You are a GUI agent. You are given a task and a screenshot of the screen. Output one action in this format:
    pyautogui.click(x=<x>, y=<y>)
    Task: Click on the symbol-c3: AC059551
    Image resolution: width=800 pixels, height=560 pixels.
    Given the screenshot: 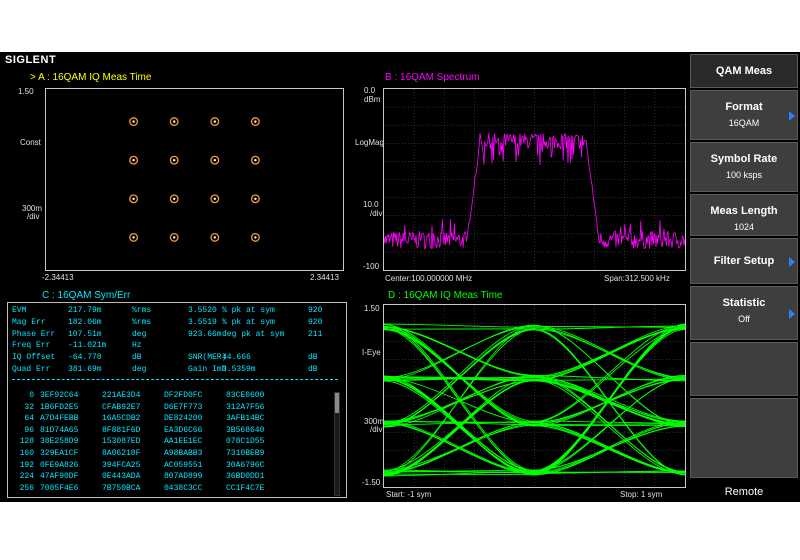 What is the action you would take?
    pyautogui.click(x=183, y=465)
    